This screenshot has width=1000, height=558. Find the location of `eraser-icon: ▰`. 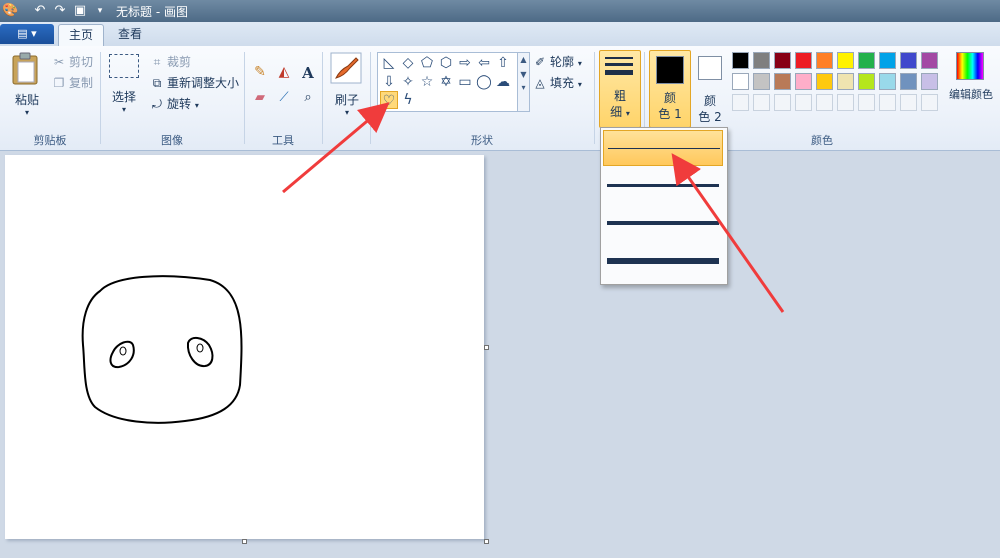

eraser-icon: ▰ is located at coordinates (260, 100).